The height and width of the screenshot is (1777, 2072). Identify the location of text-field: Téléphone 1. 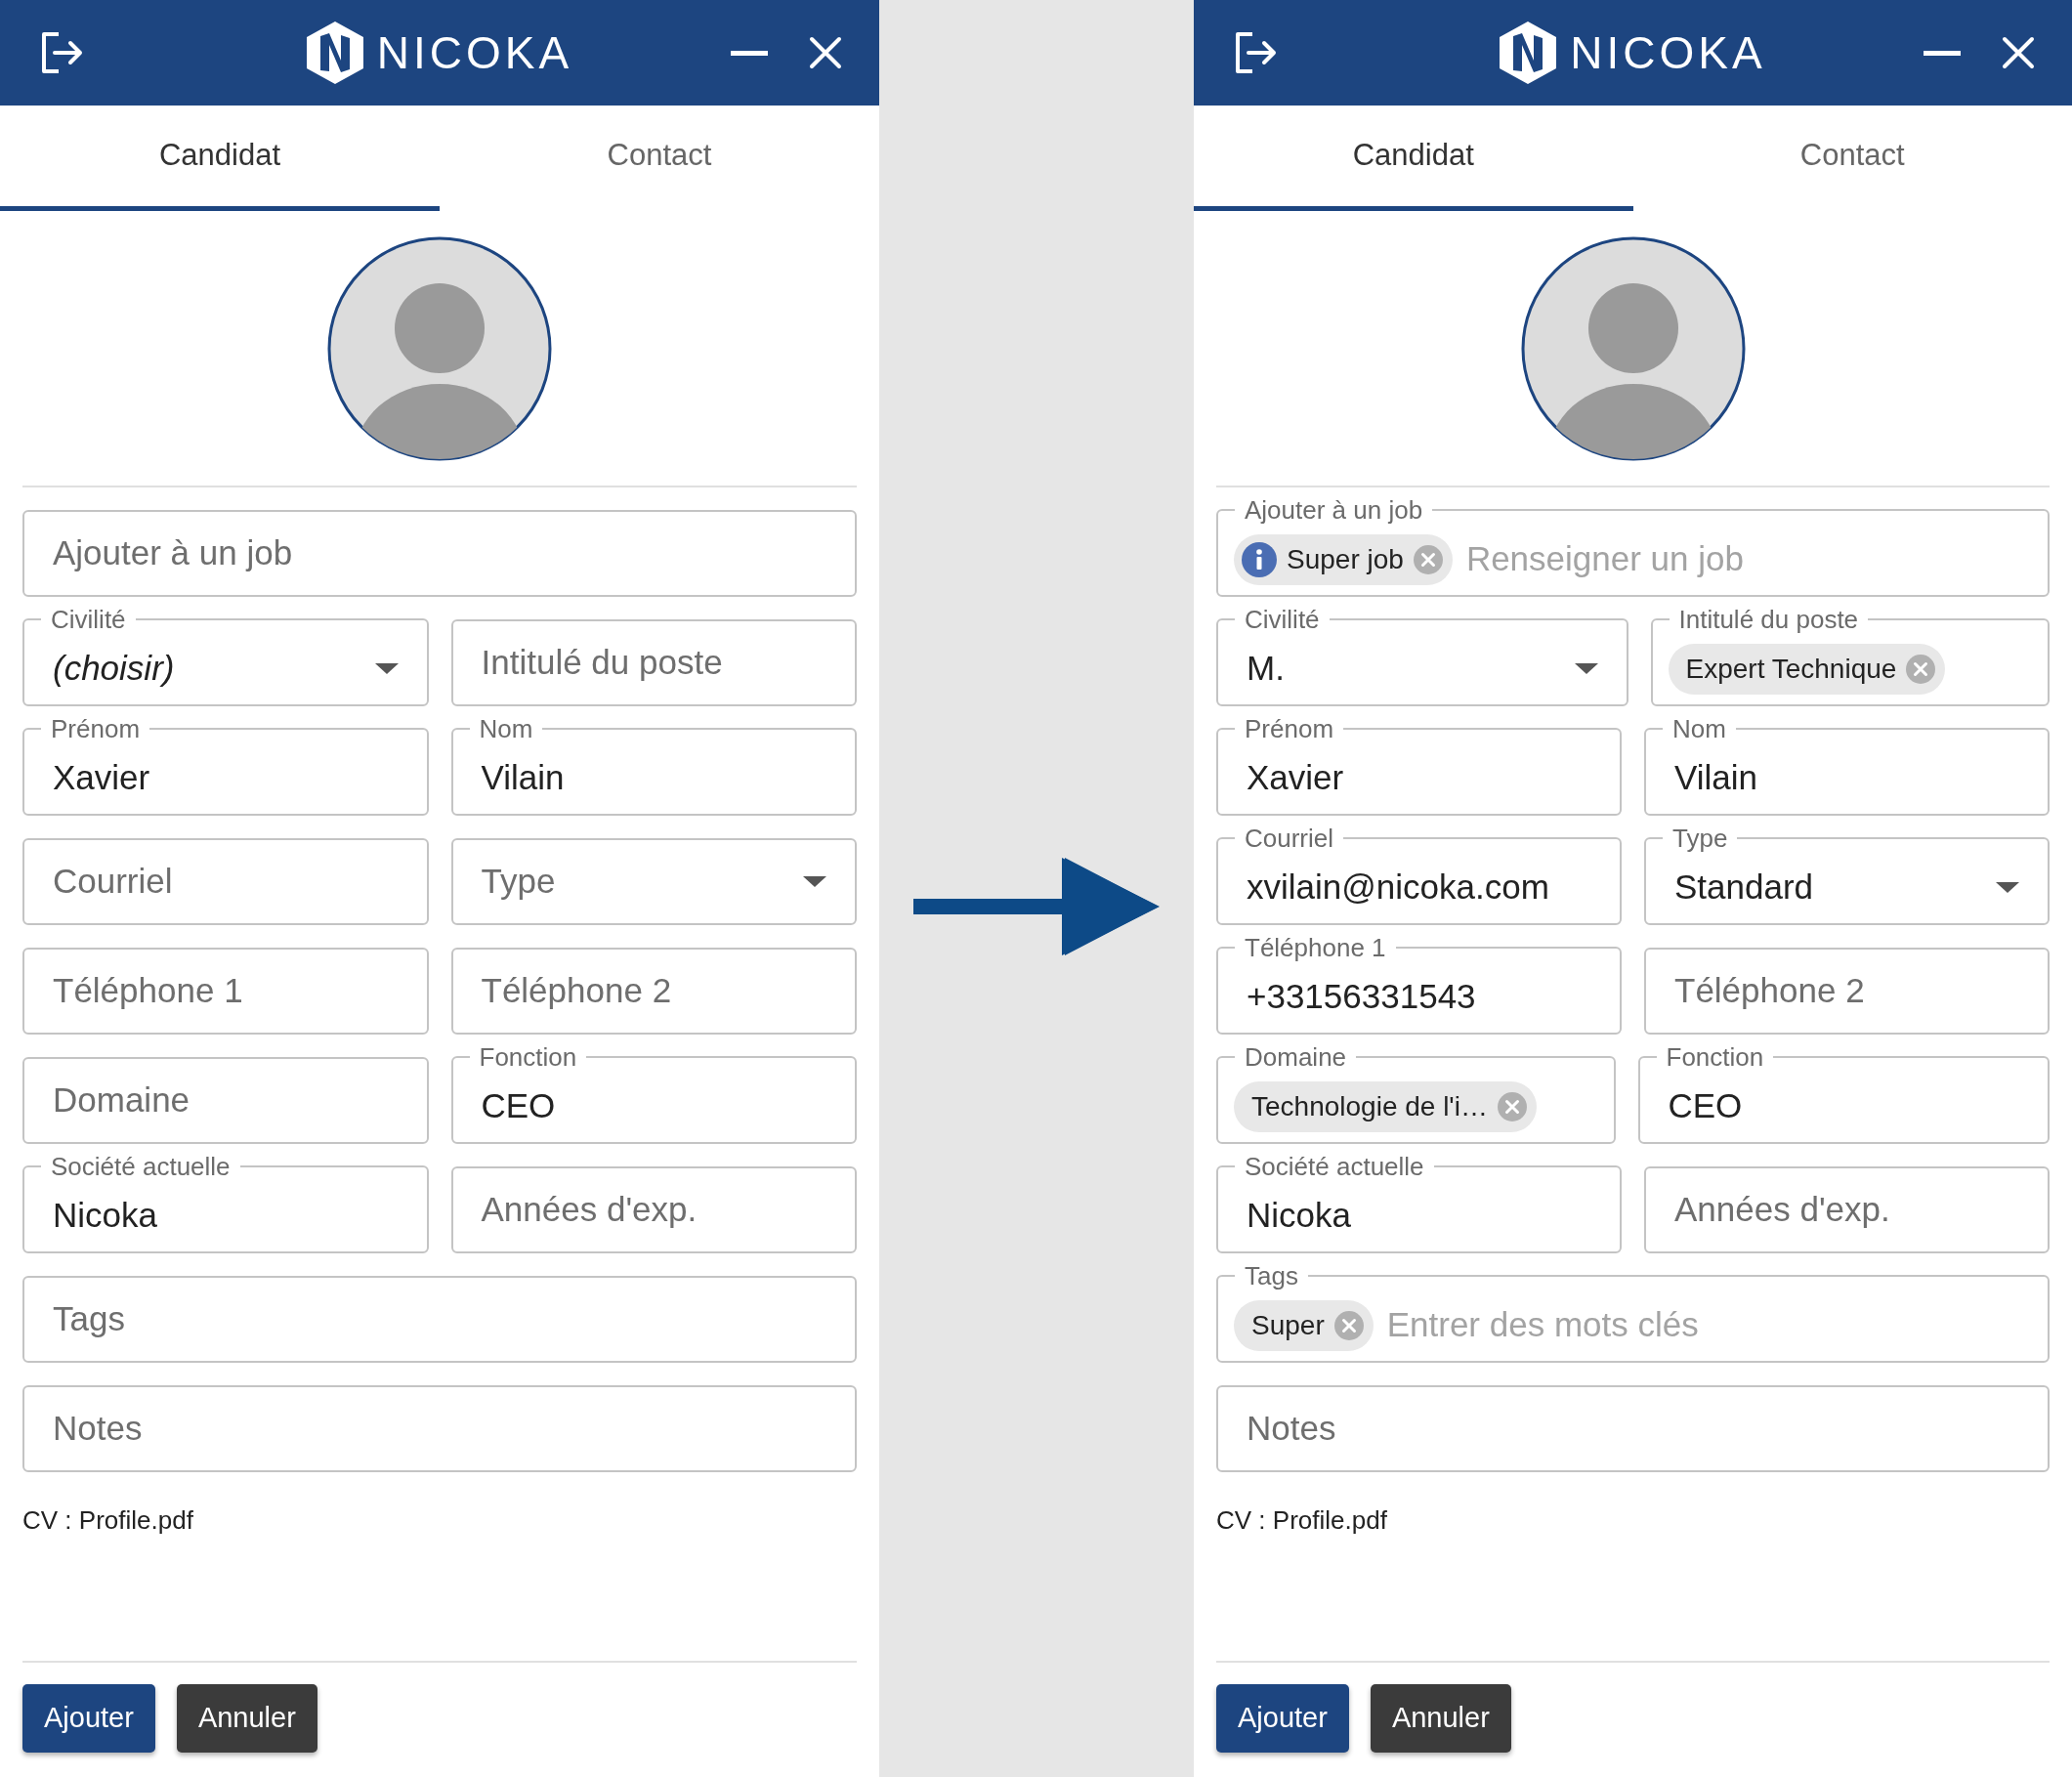
(226, 991).